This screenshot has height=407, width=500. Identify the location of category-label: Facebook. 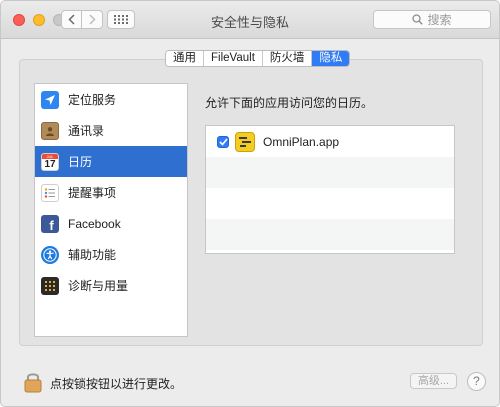
(94, 223).